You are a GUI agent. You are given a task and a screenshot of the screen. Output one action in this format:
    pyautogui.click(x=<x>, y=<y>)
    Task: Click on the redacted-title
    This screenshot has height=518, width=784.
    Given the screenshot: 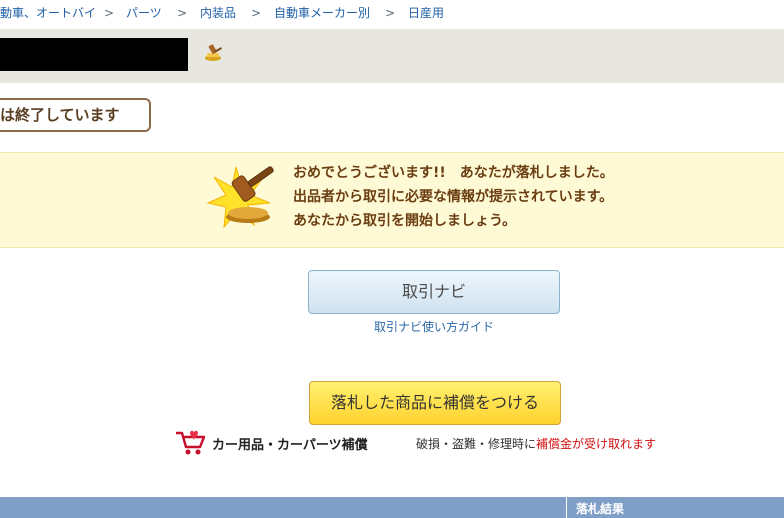 What is the action you would take?
    pyautogui.click(x=94, y=54)
    